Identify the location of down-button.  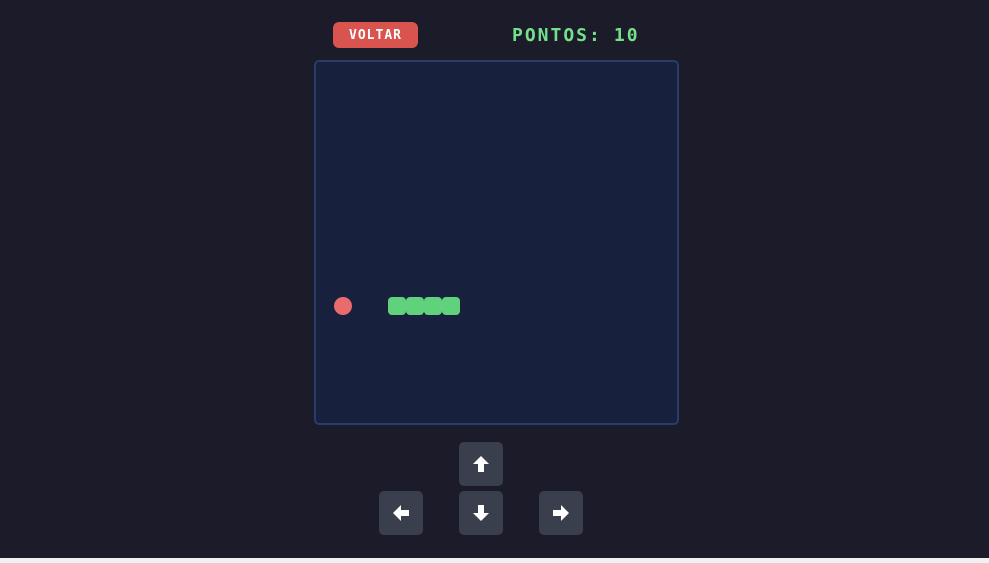
(481, 513).